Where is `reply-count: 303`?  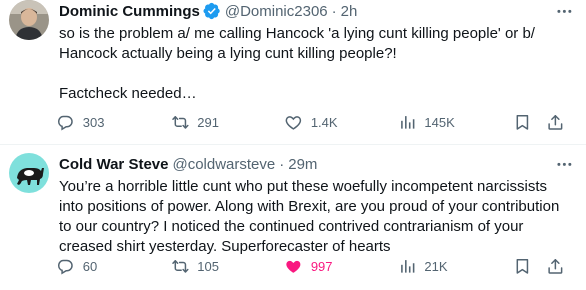 reply-count: 303 is located at coordinates (93, 122).